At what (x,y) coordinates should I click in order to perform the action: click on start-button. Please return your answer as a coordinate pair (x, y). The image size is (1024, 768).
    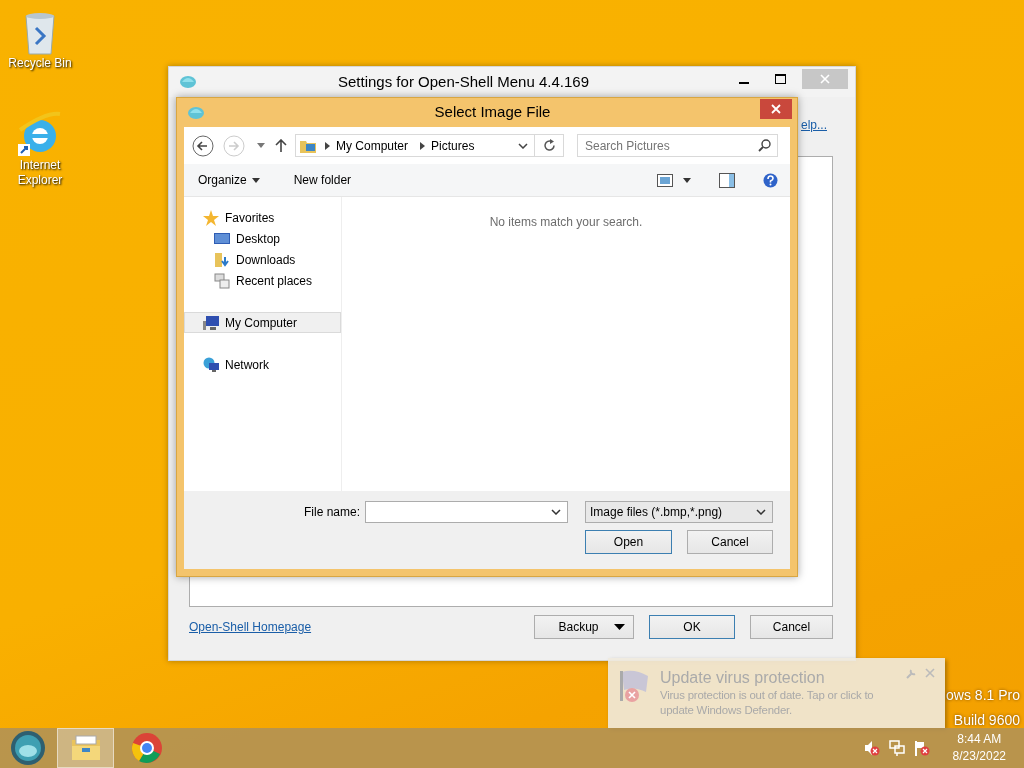
    Looking at the image, I should click on (28, 748).